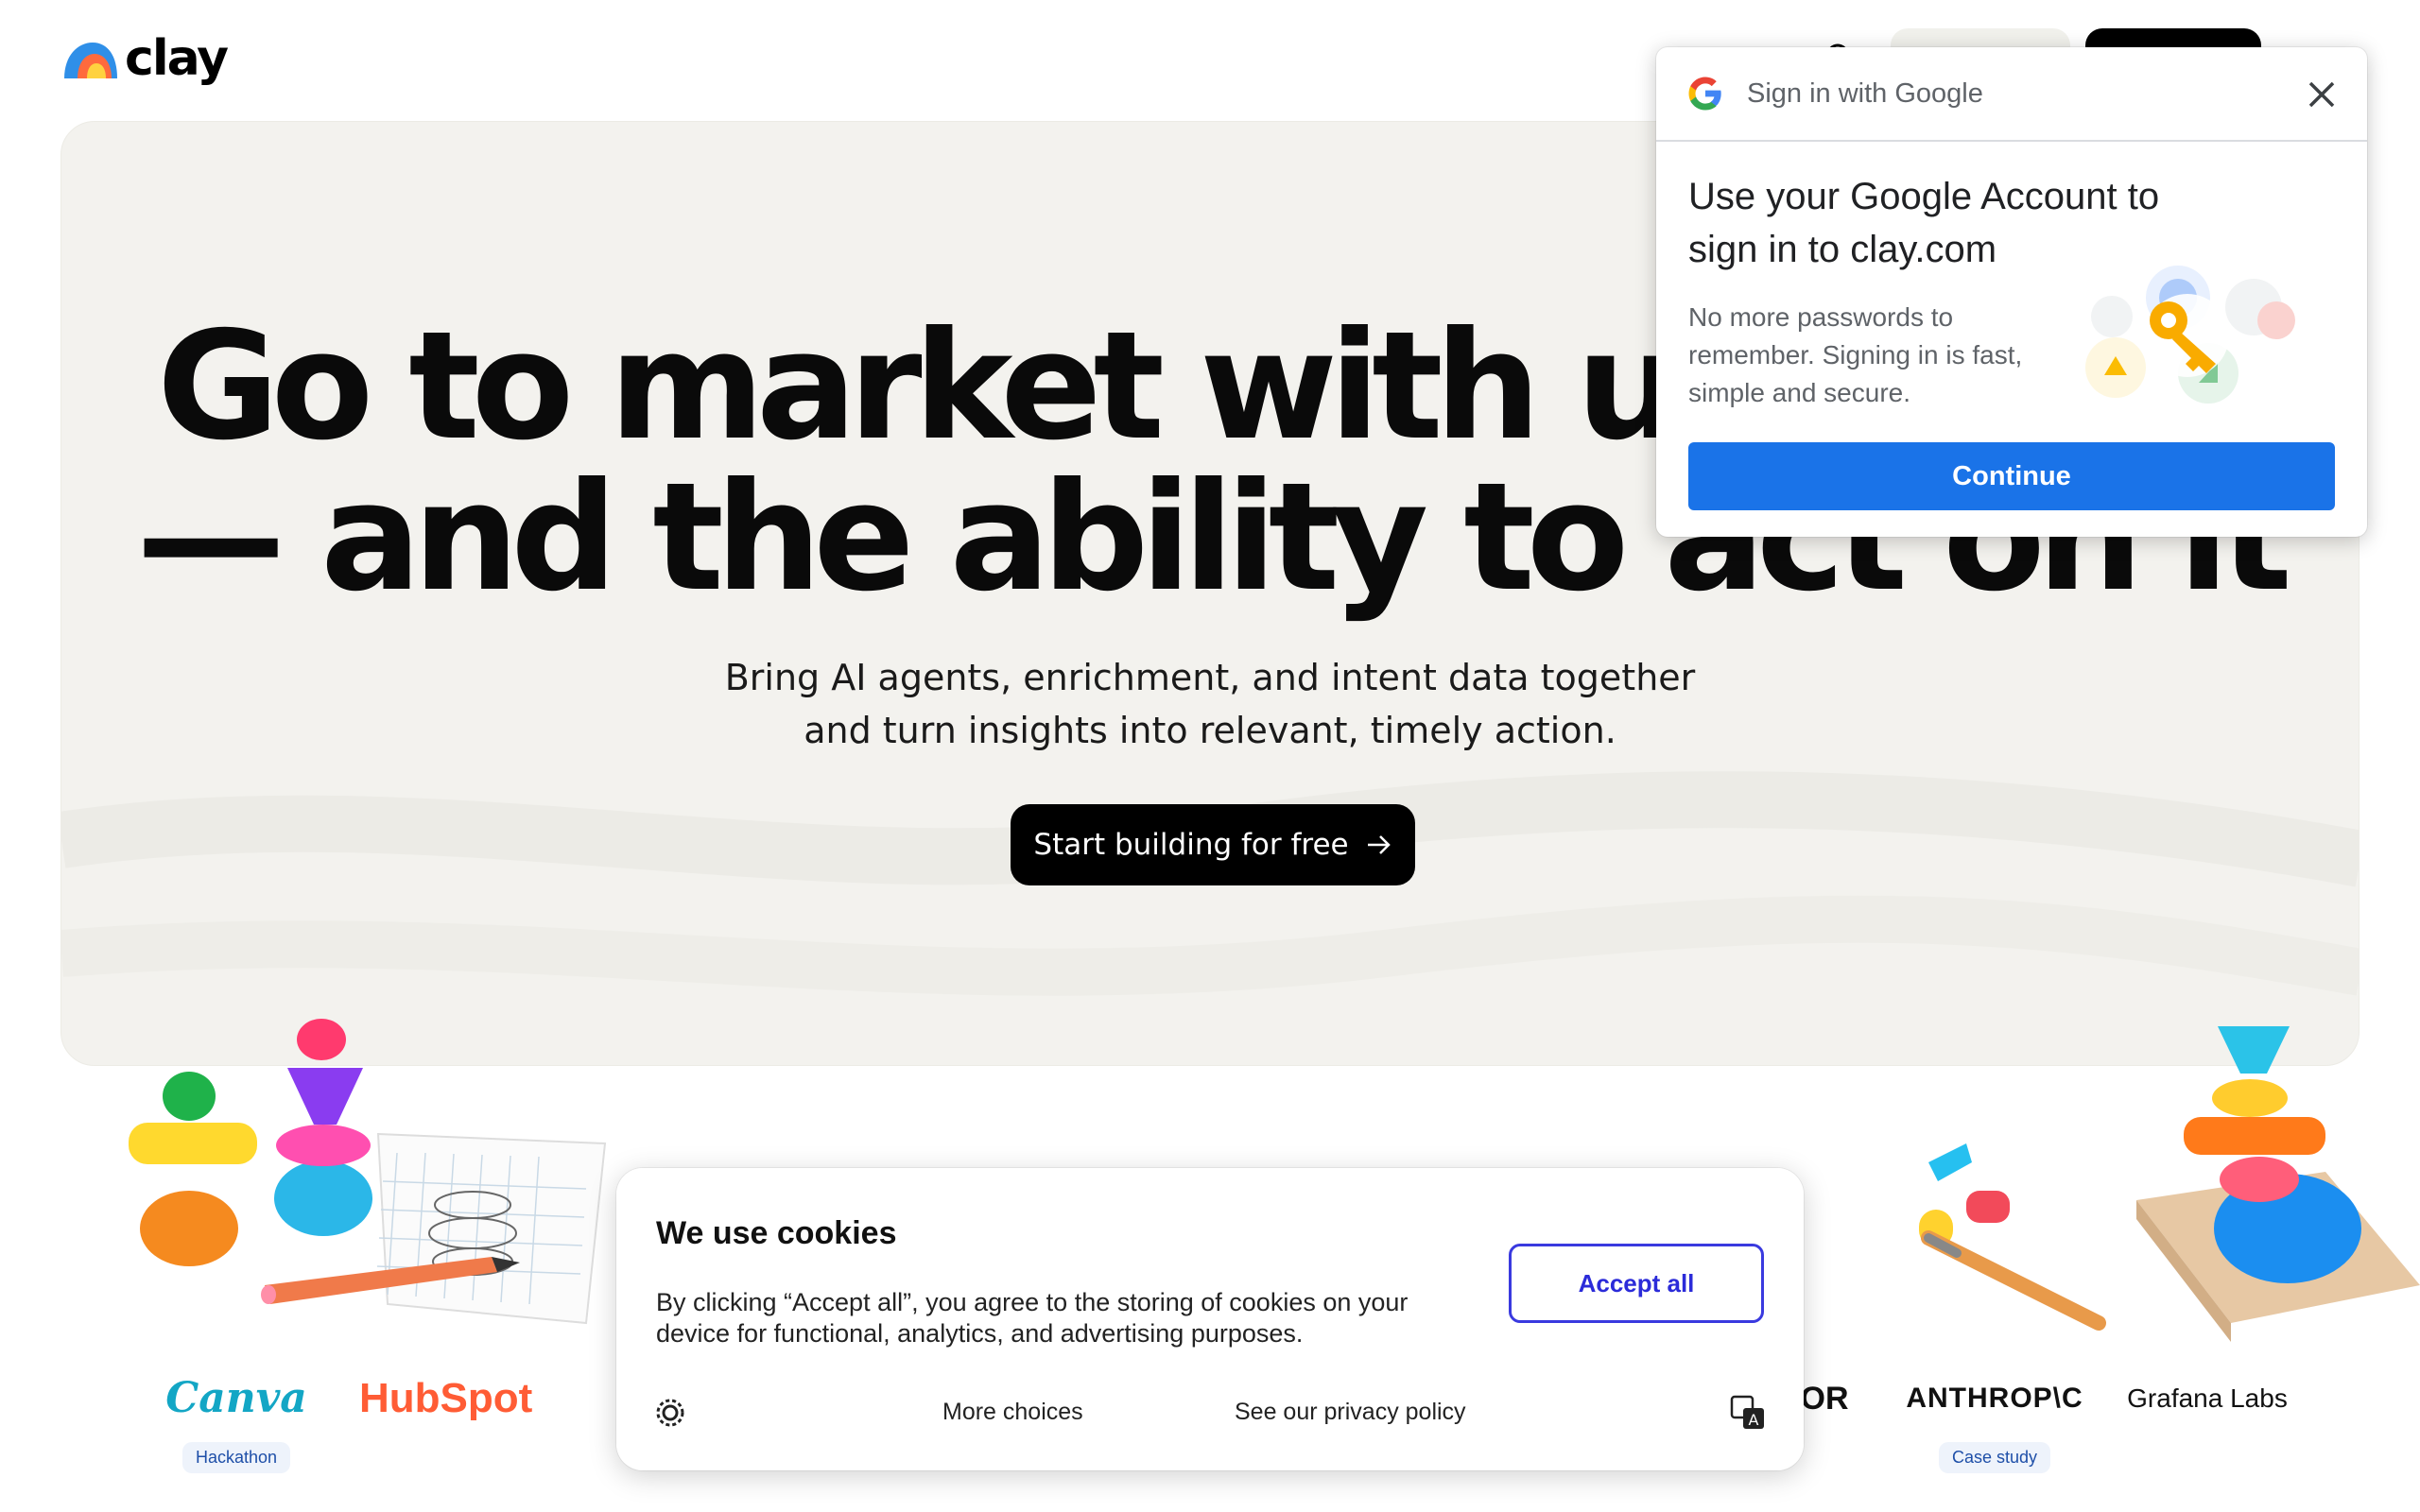  I want to click on svg-text: A, so click(1754, 1420).